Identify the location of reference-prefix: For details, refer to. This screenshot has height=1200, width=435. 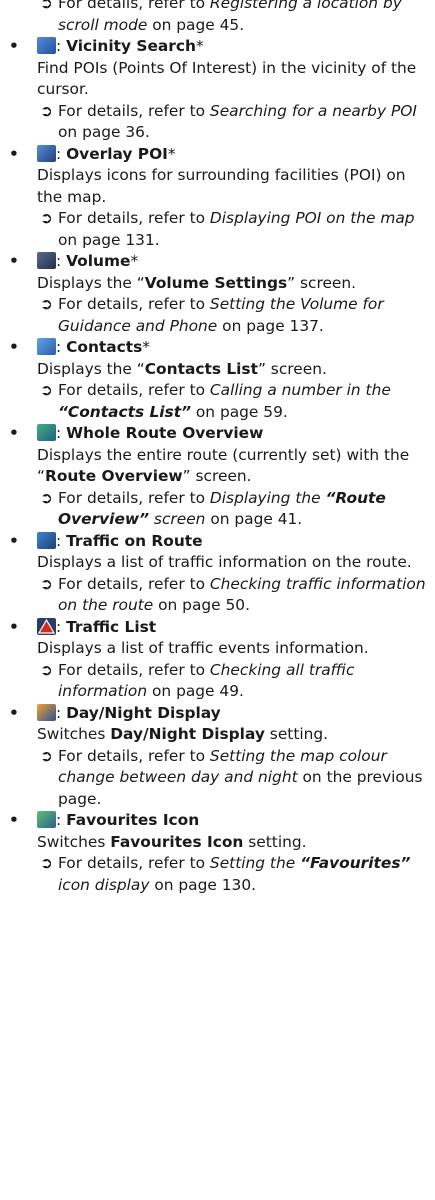
(134, 6).